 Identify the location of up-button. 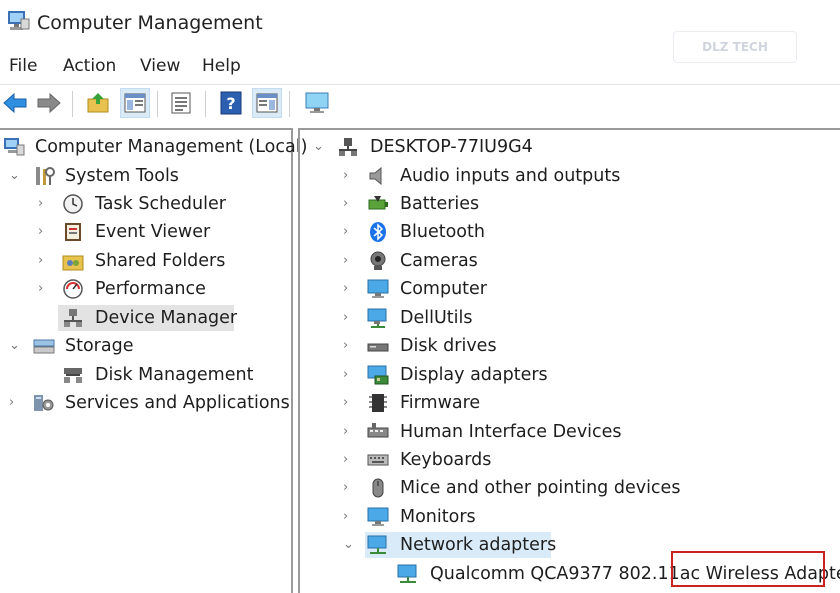
(98, 103).